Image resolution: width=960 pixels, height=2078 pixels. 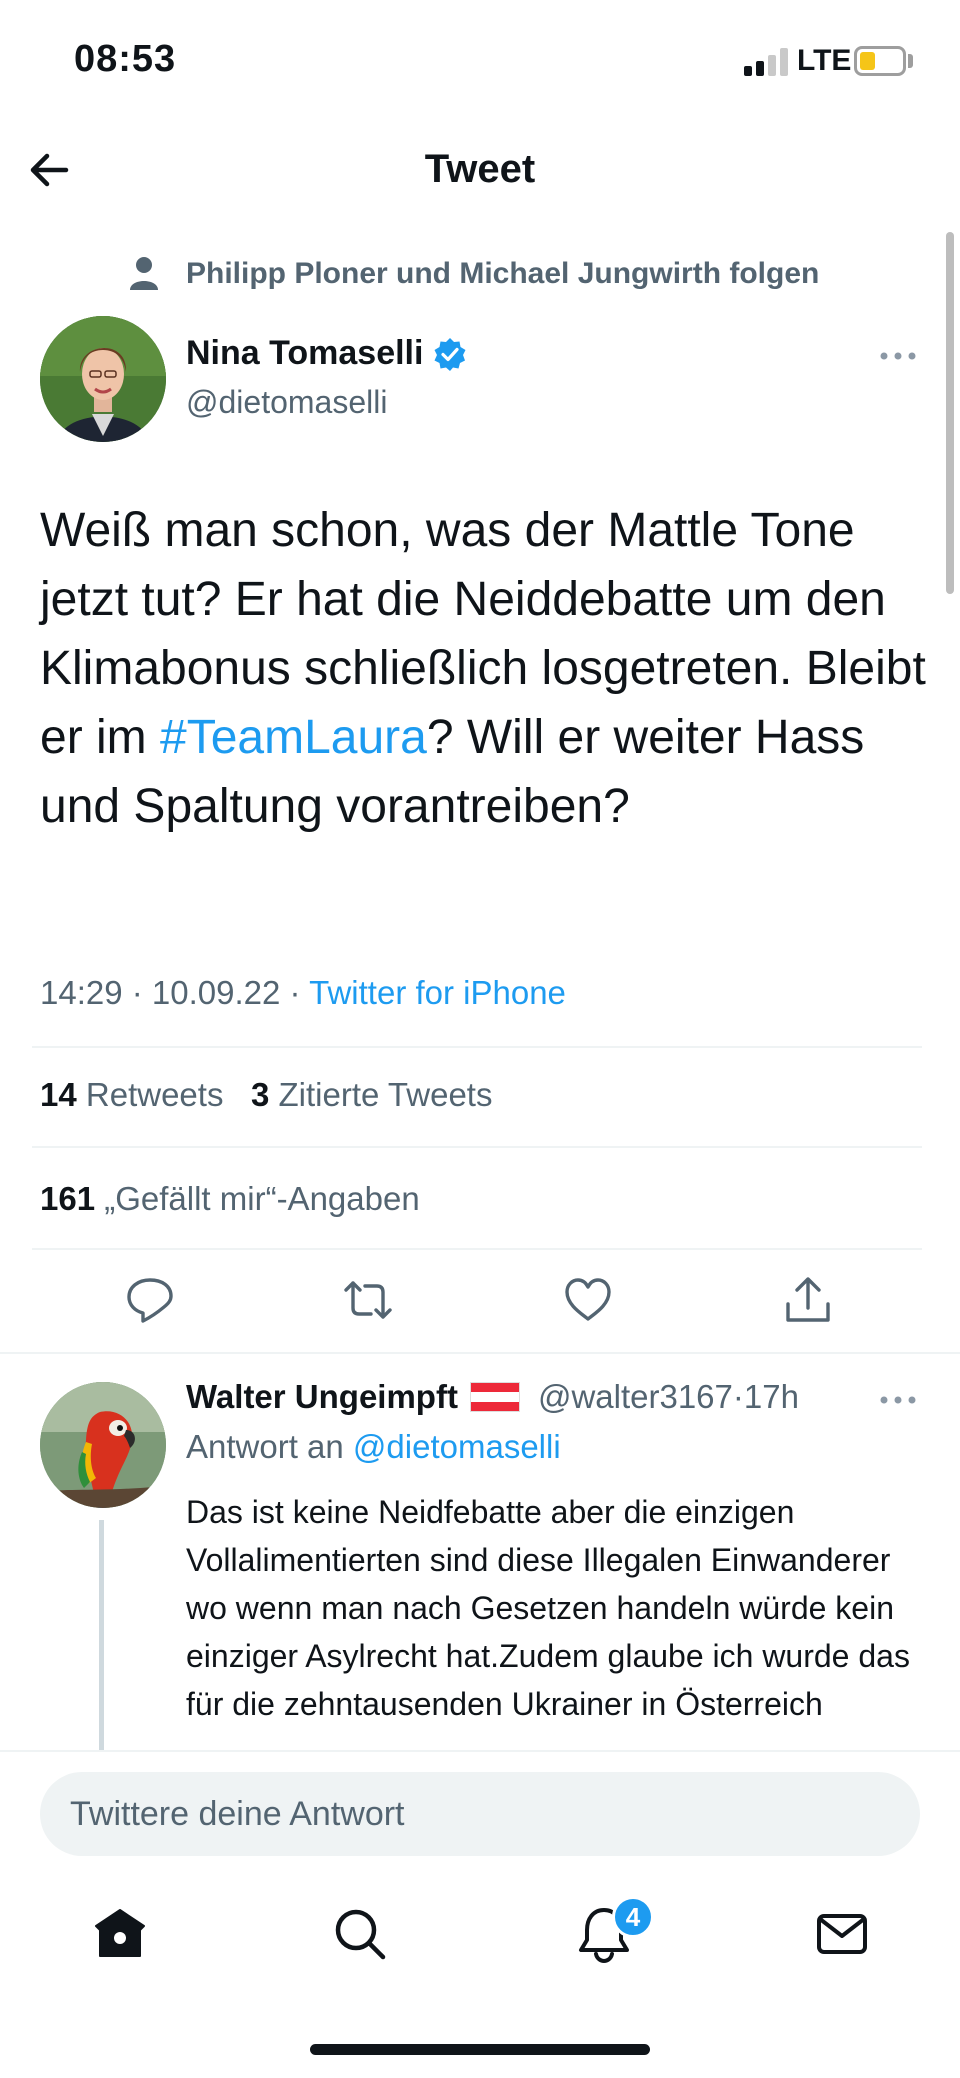 I want to click on reply-time: 17h, so click(x=771, y=1396).